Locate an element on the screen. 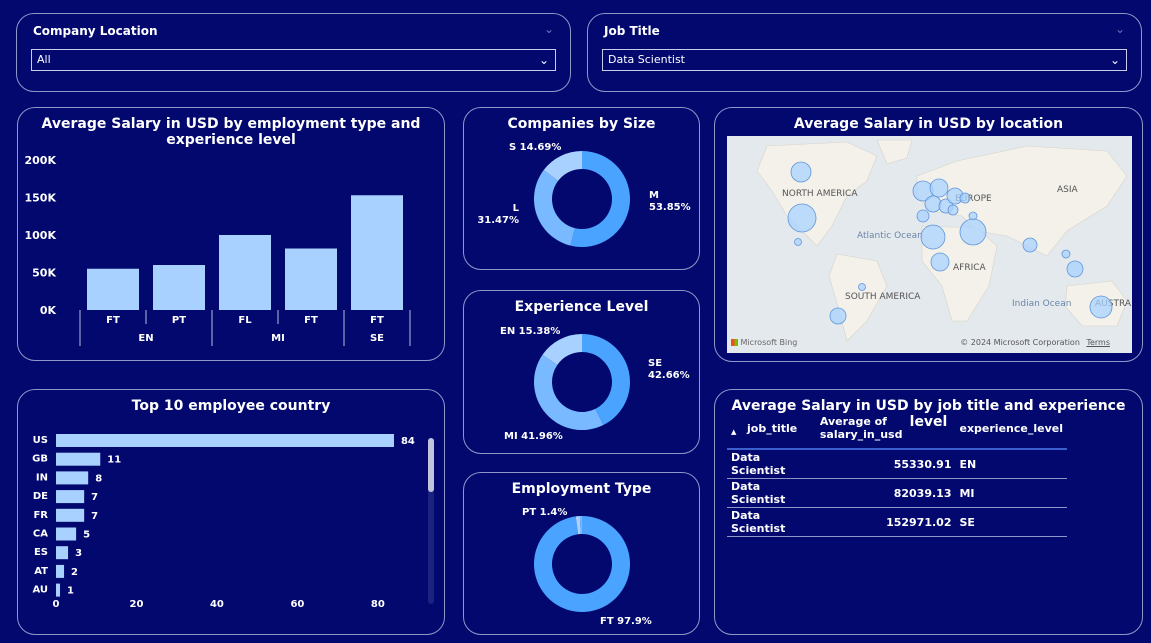 The image size is (1151, 643). x-tick-label: 80 is located at coordinates (378, 604).